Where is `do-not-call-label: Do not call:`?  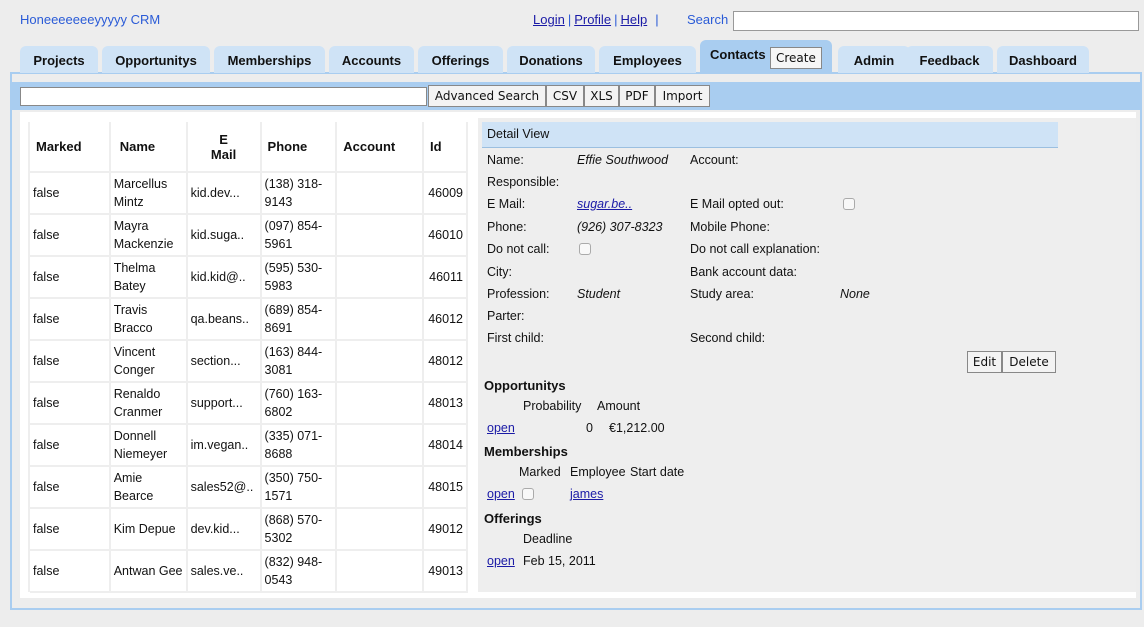
do-not-call-label: Do not call: is located at coordinates (518, 249).